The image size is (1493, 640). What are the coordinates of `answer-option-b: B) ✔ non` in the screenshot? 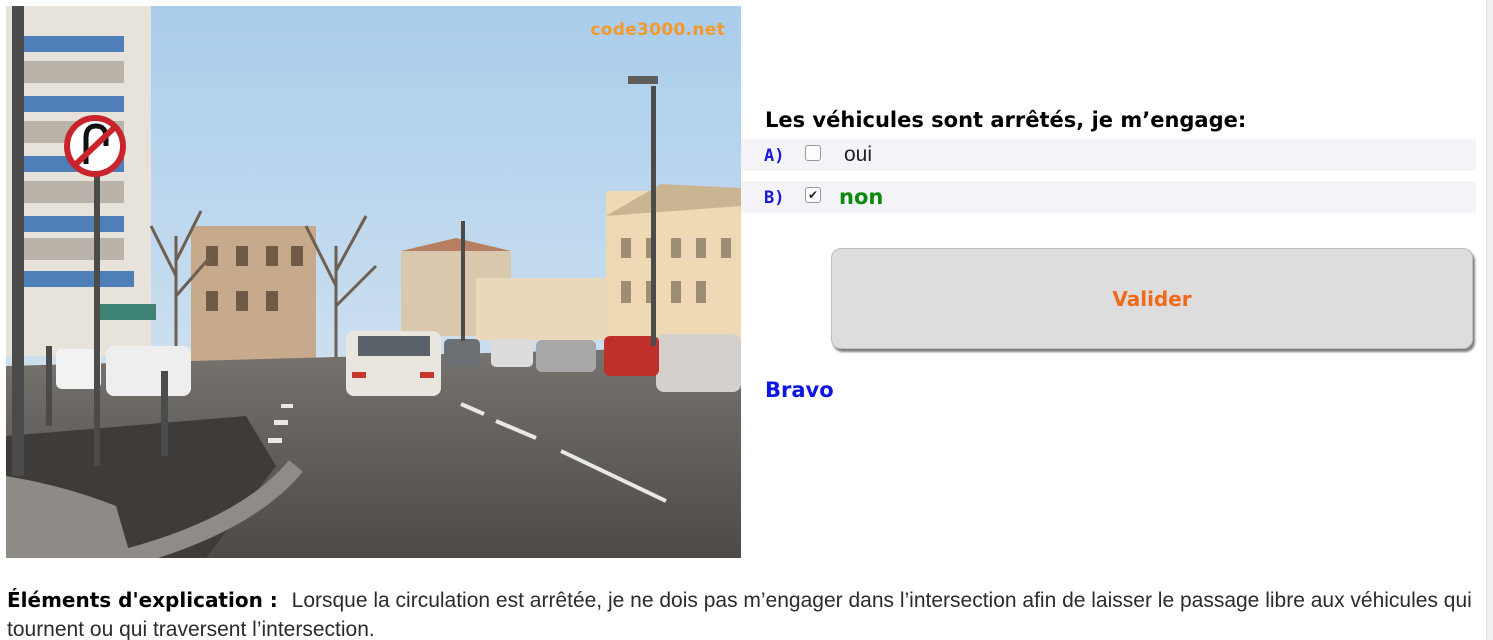 It's located at (1108, 197).